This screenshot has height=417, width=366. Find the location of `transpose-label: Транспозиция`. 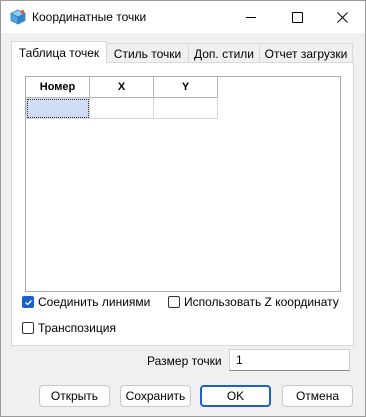

transpose-label: Транспозиция is located at coordinates (77, 328).